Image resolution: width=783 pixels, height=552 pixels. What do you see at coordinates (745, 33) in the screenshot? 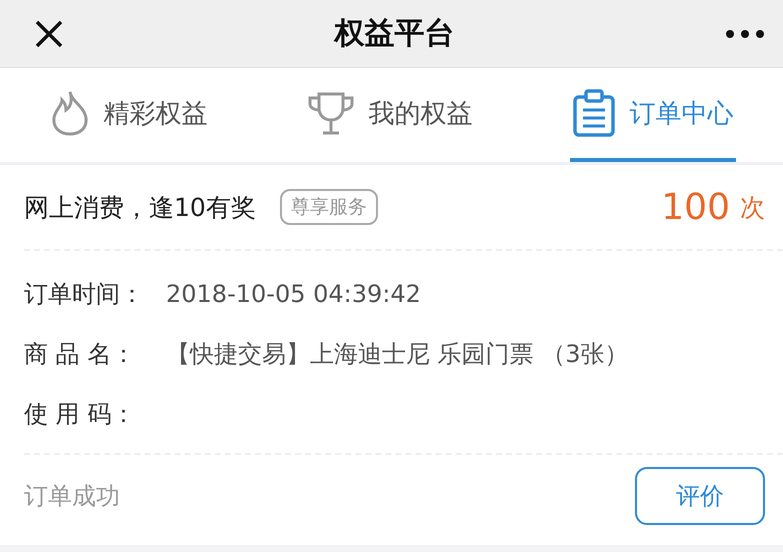
I see `more-icon` at bounding box center [745, 33].